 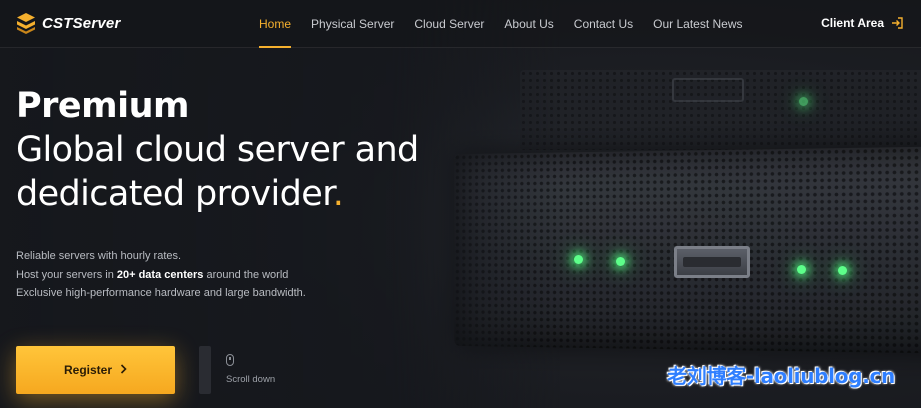 I want to click on mouse-icon, so click(x=230, y=360).